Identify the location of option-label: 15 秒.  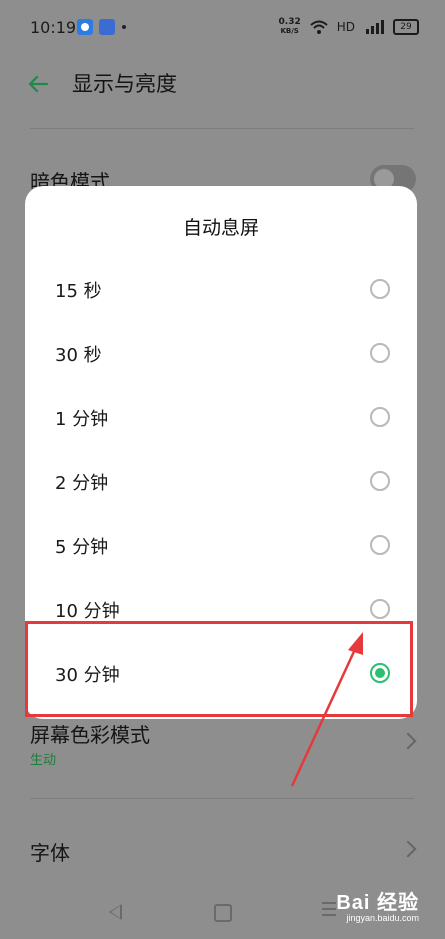
(78, 291).